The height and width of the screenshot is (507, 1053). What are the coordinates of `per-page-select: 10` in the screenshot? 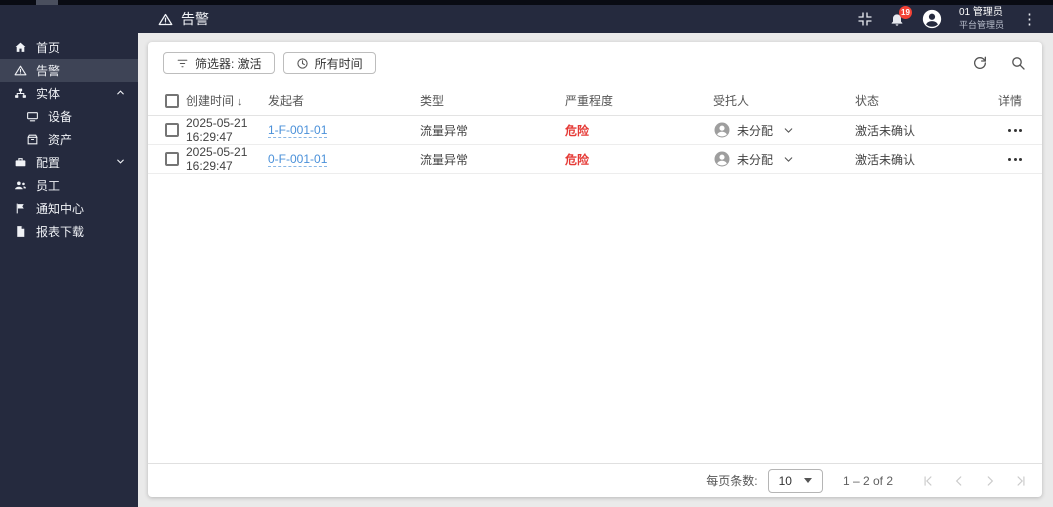 It's located at (795, 480).